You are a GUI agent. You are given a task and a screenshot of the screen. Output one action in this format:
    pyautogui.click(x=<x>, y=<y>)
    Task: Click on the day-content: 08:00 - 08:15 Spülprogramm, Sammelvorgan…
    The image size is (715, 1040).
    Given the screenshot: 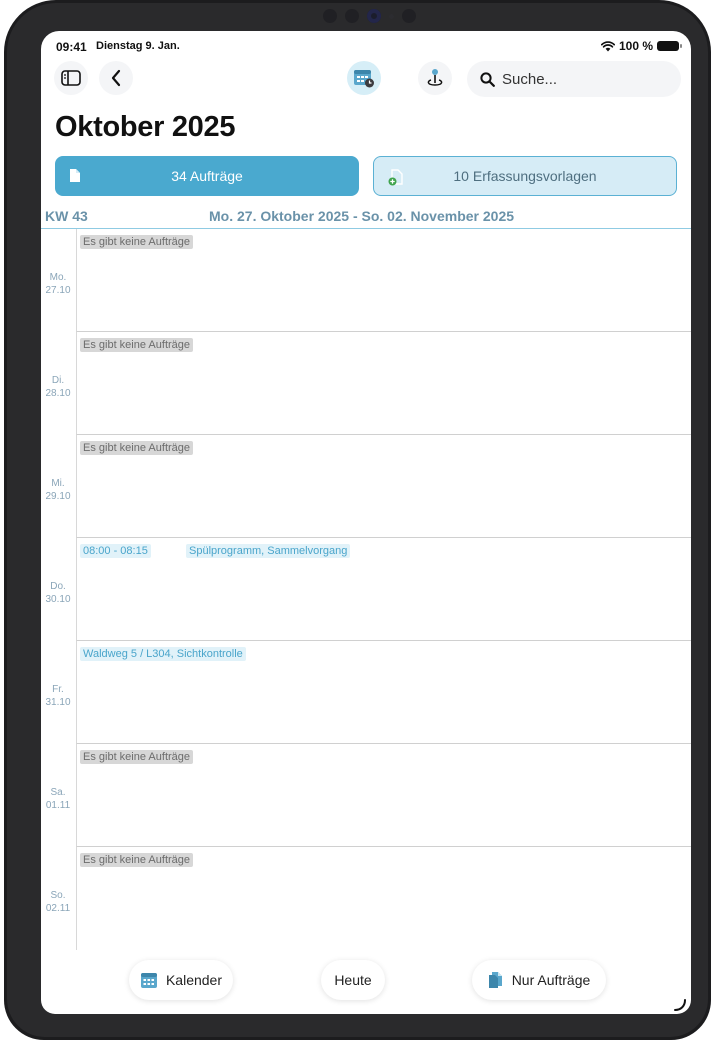 What is the action you would take?
    pyautogui.click(x=383, y=589)
    